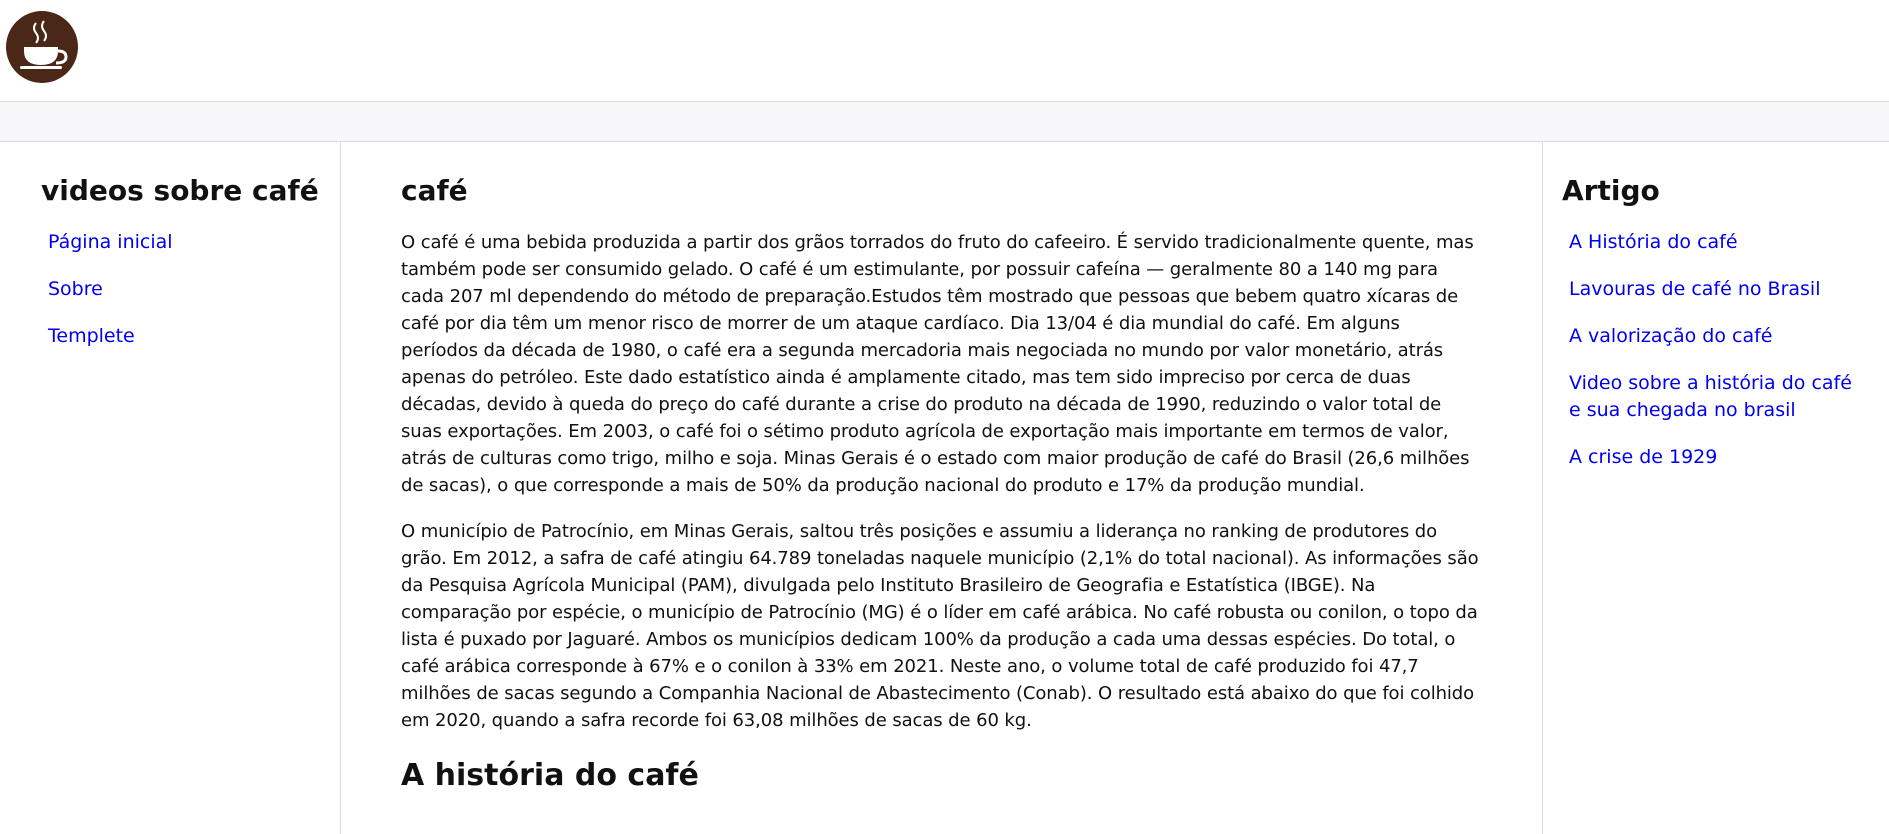 The height and width of the screenshot is (834, 1889). What do you see at coordinates (190, 242) in the screenshot?
I see `sidebar-link-home: Página inicial` at bounding box center [190, 242].